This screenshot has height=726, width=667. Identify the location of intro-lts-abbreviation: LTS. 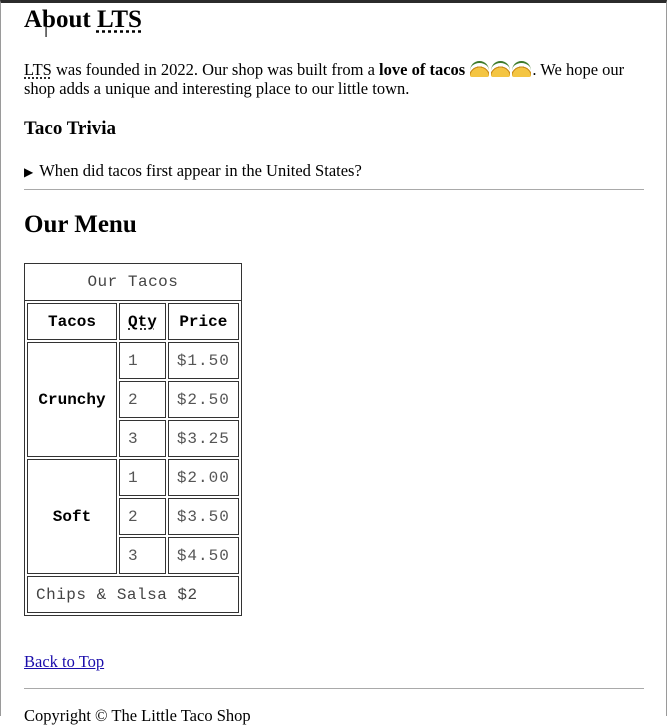
(38, 69).